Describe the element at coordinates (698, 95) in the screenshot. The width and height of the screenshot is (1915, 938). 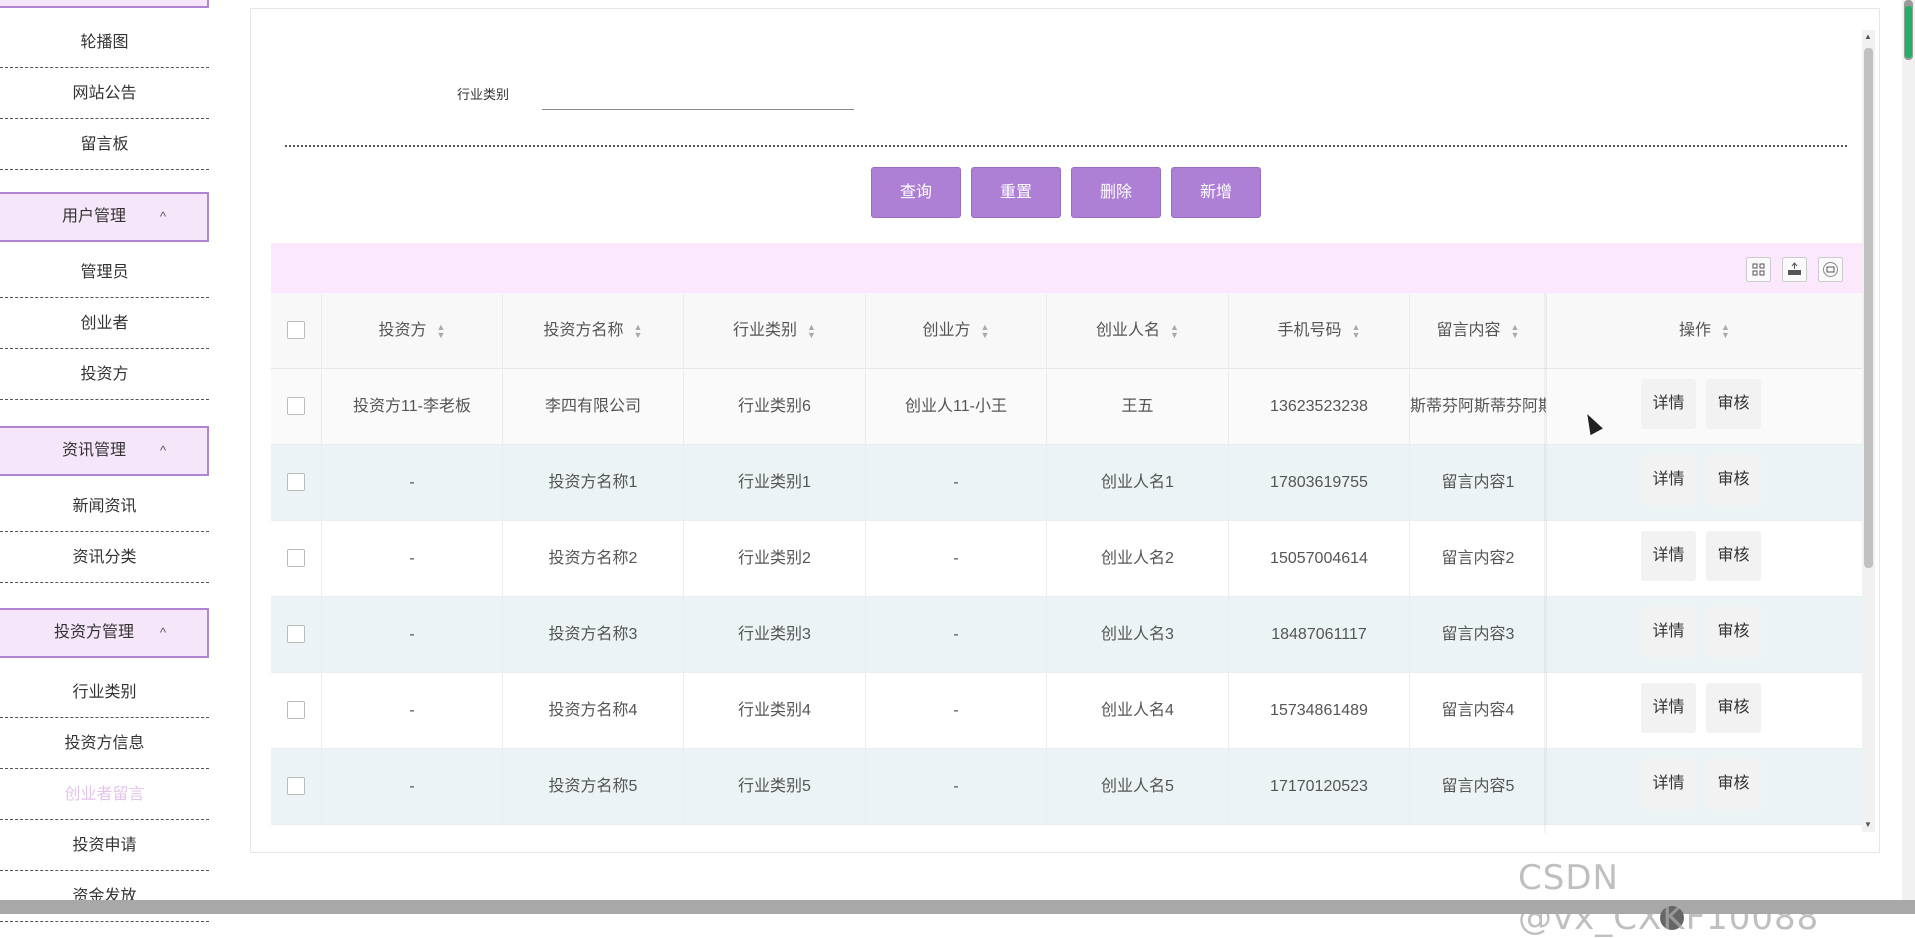
I see `industry-filter-input` at that location.